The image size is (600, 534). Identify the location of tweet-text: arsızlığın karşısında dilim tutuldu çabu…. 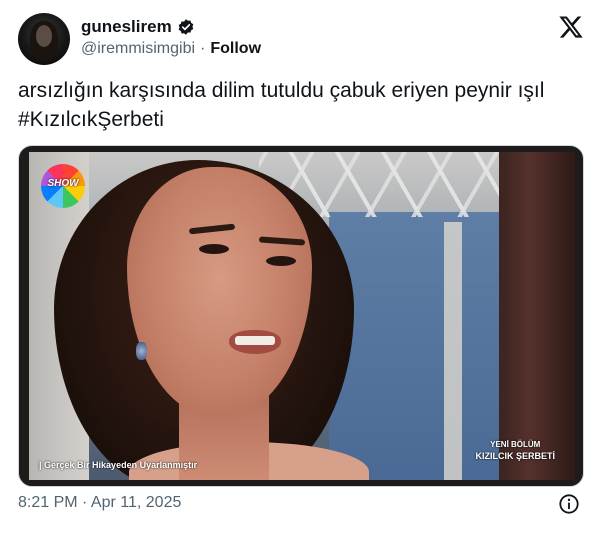
(298, 105).